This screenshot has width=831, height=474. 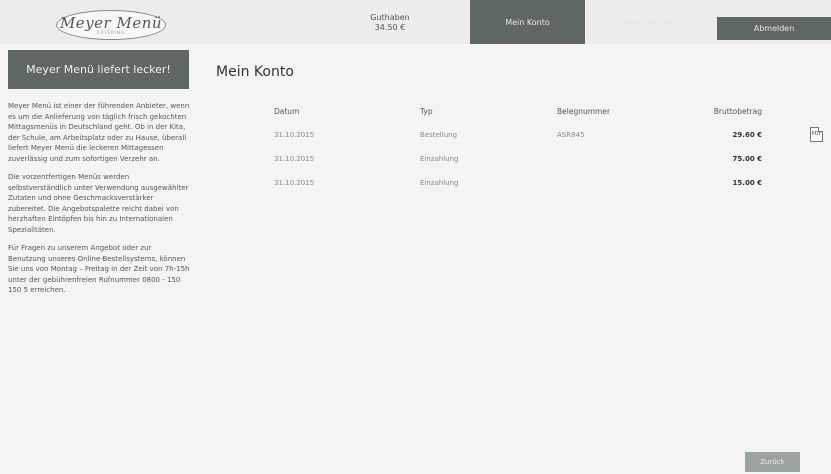 What do you see at coordinates (426, 111) in the screenshot?
I see `column-header-typ: Typ` at bounding box center [426, 111].